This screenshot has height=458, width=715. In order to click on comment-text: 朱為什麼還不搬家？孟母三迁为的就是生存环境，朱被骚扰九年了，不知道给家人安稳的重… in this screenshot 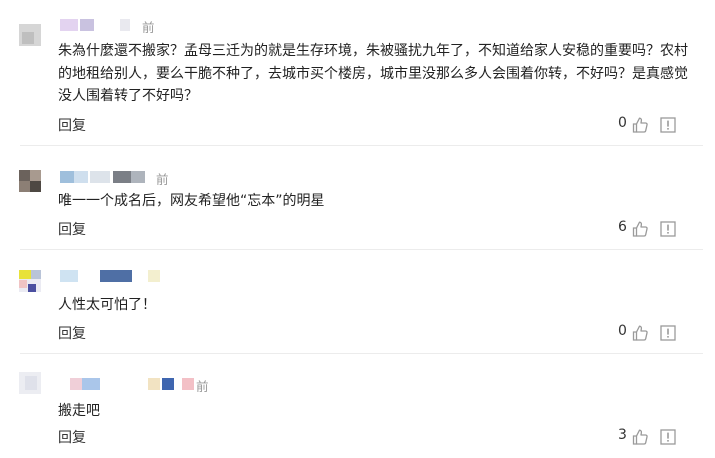, I will do `click(373, 73)`.